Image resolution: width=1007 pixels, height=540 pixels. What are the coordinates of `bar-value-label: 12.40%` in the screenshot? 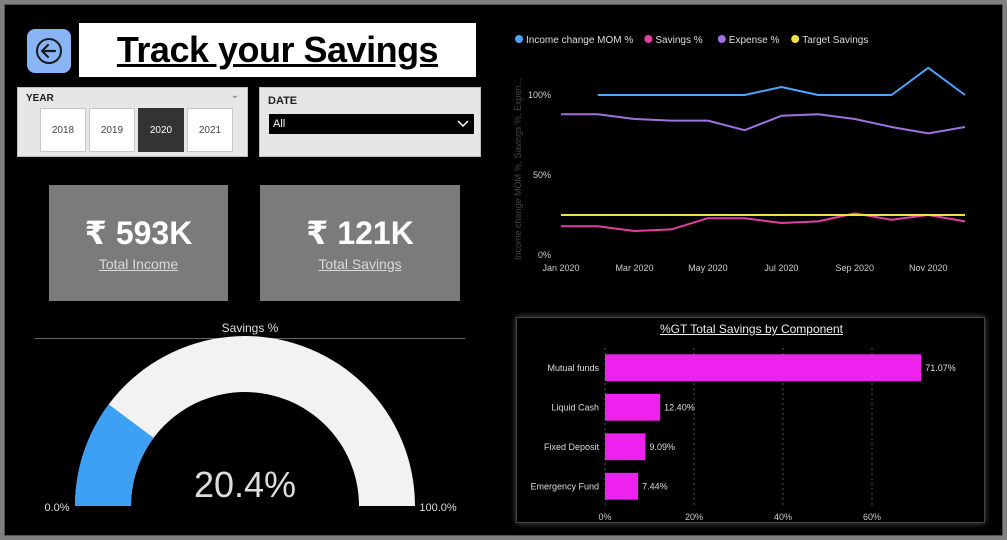 It's located at (679, 407).